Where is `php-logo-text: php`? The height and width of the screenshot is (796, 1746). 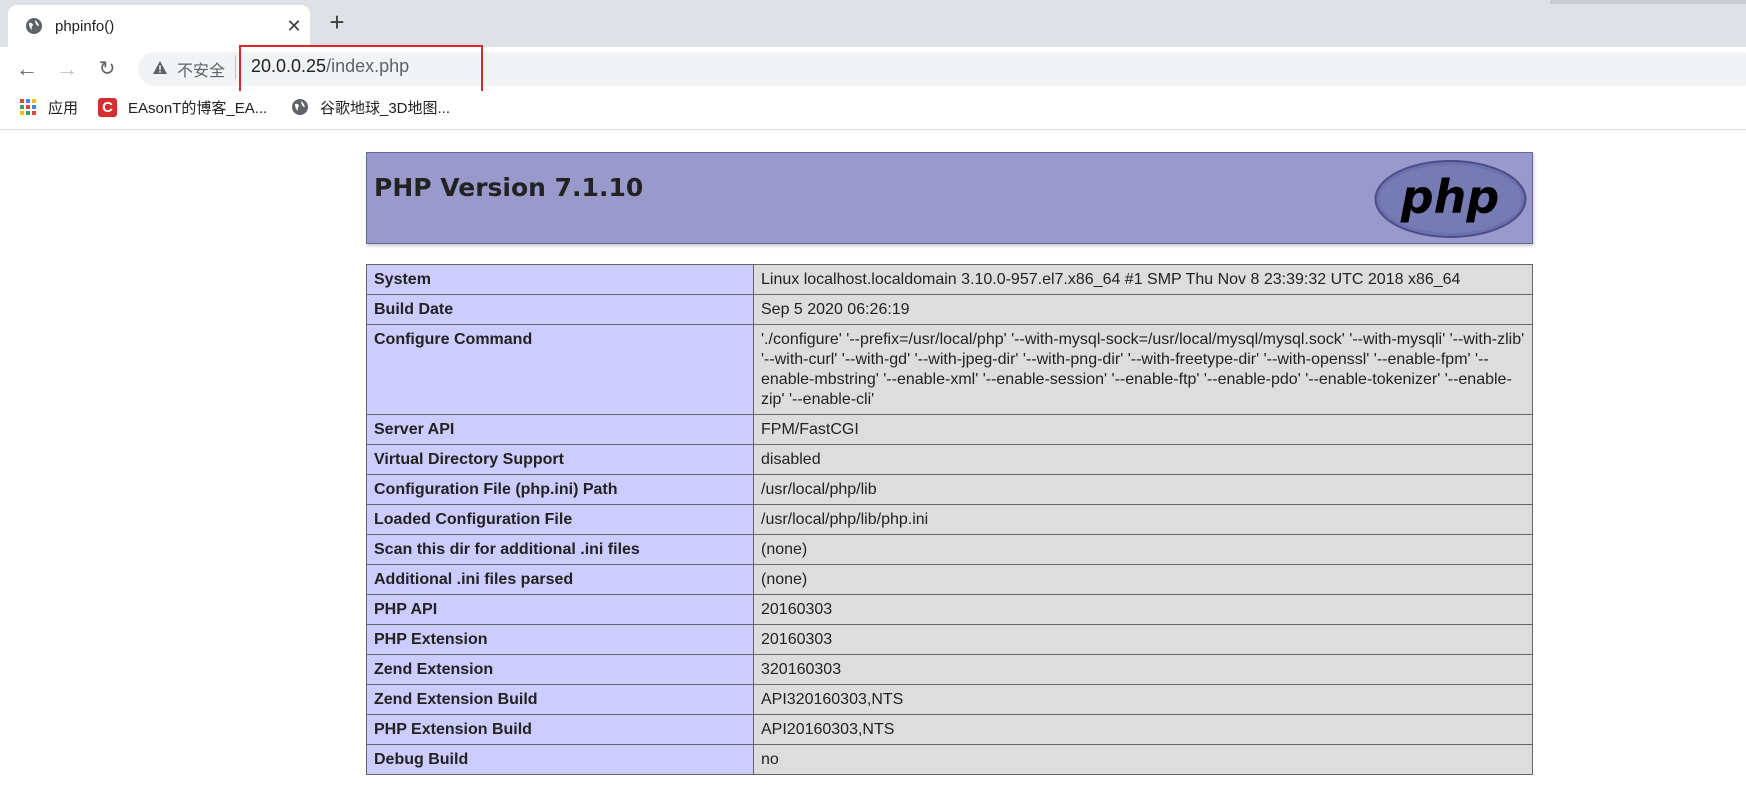
php-logo-text: php is located at coordinates (1450, 197).